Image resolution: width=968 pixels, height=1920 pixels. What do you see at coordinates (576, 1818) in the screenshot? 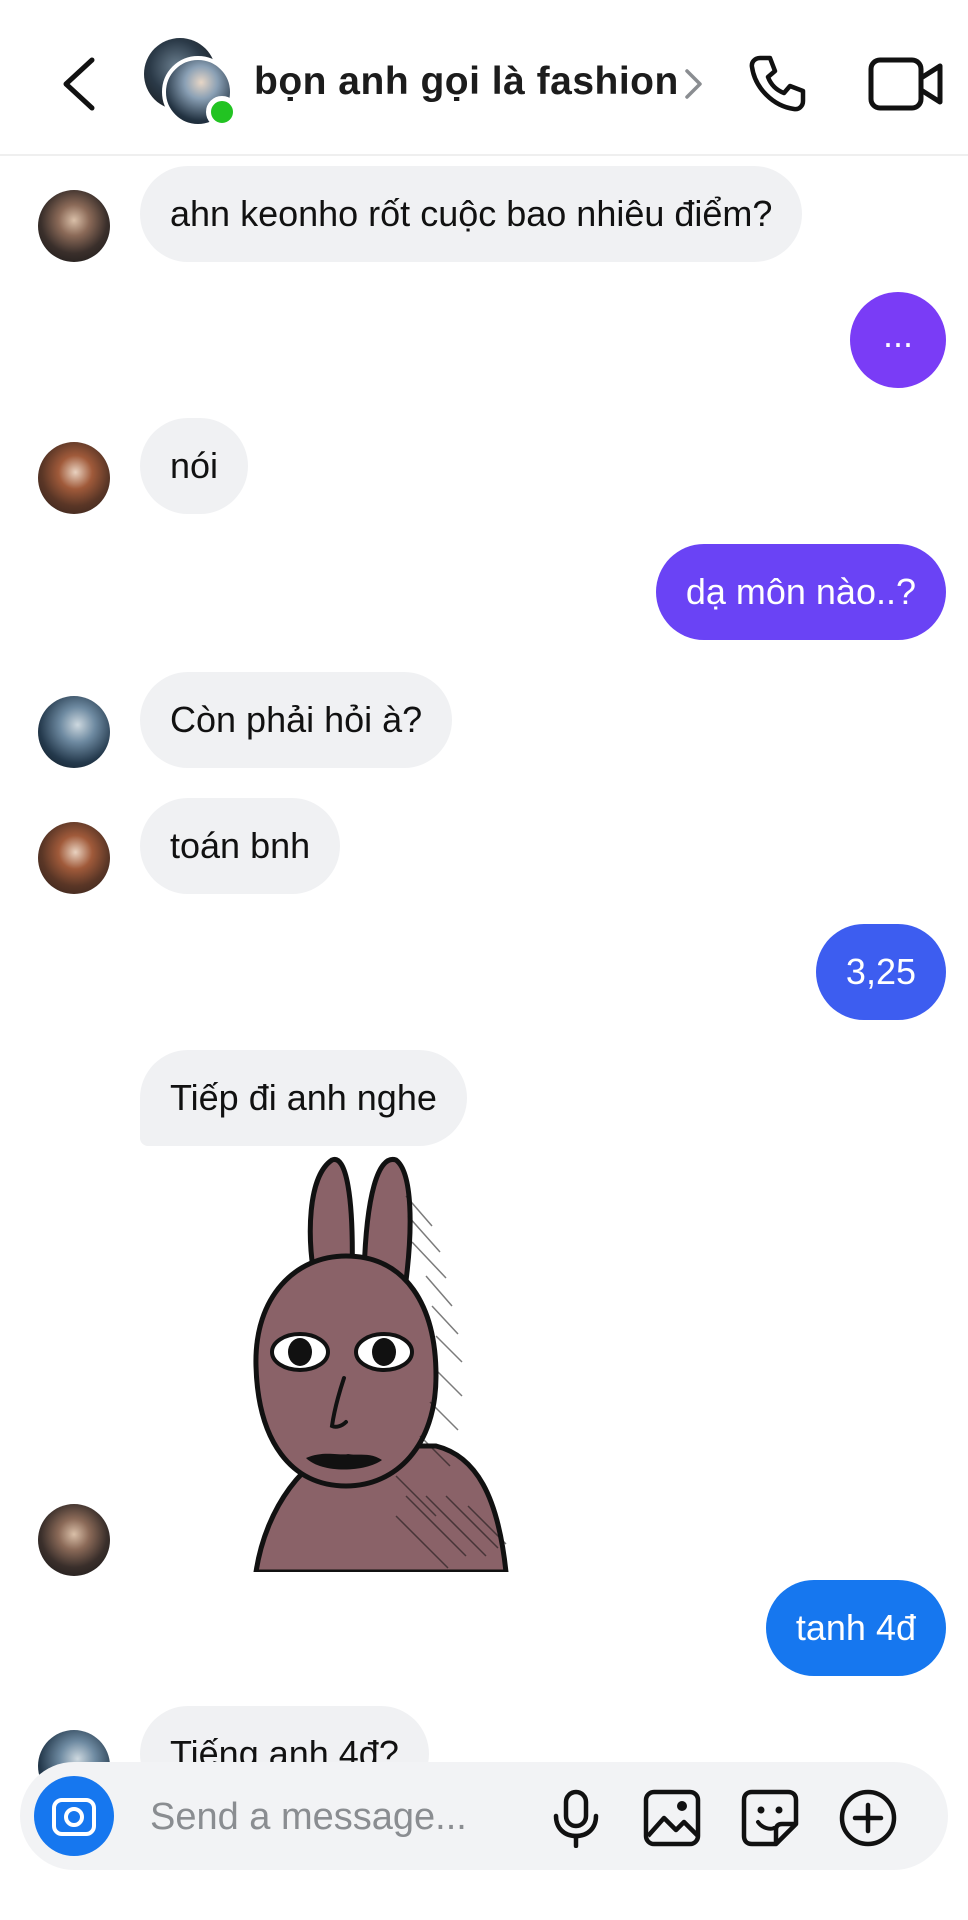
I see `microphone-icon` at bounding box center [576, 1818].